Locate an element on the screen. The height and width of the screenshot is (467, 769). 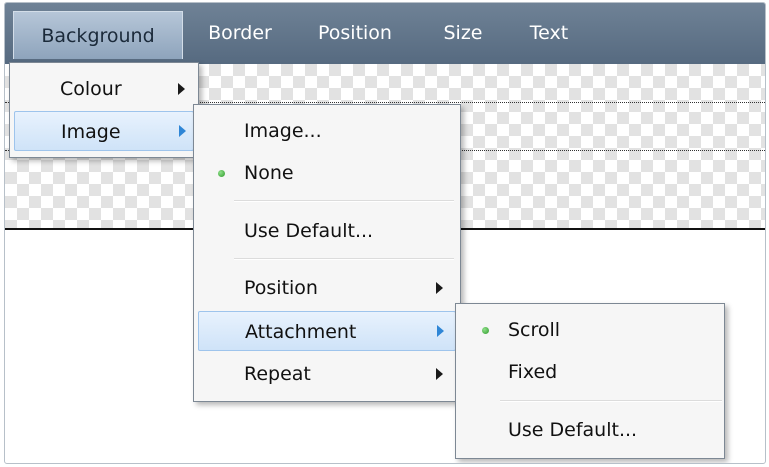
menu-position: Position is located at coordinates (355, 33).